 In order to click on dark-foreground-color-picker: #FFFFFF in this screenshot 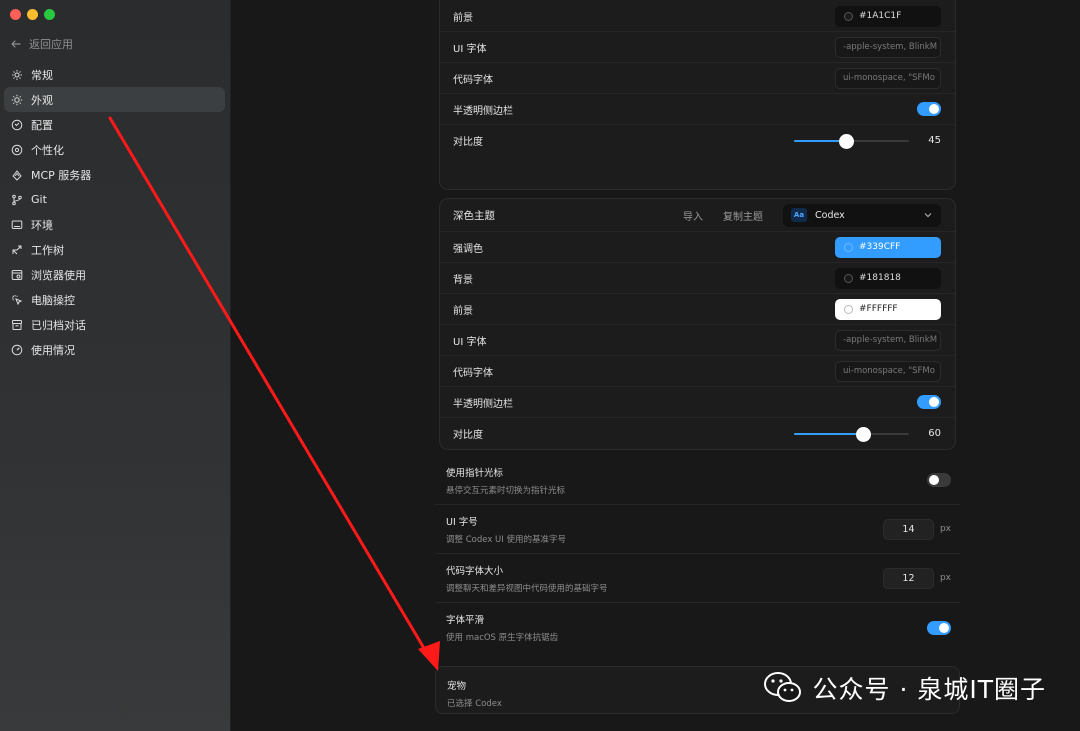, I will do `click(888, 309)`.